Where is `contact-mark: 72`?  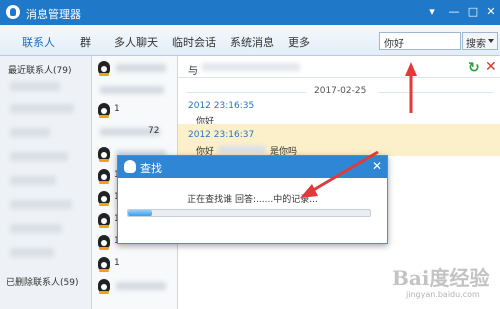
contact-mark: 72 is located at coordinates (154, 131).